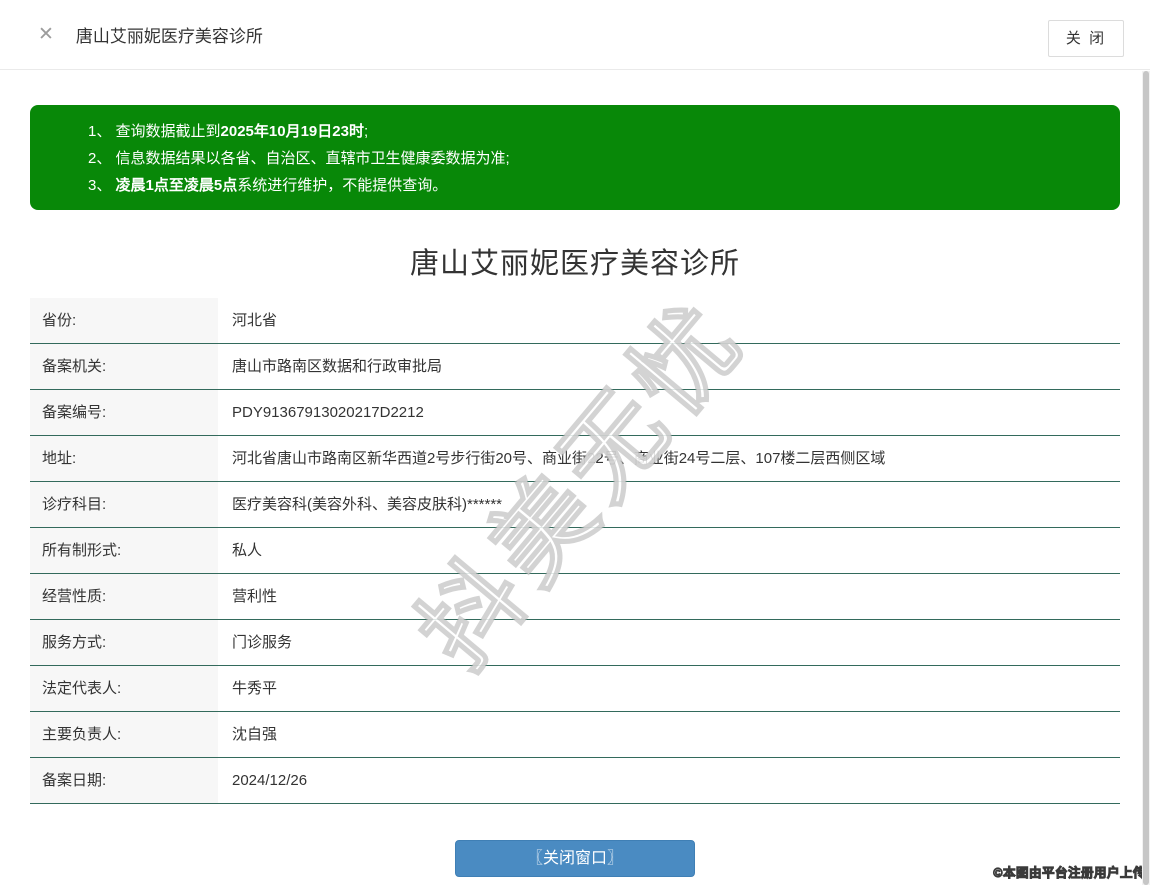 This screenshot has height=885, width=1150. I want to click on row-label: 主要负责人:, so click(124, 734).